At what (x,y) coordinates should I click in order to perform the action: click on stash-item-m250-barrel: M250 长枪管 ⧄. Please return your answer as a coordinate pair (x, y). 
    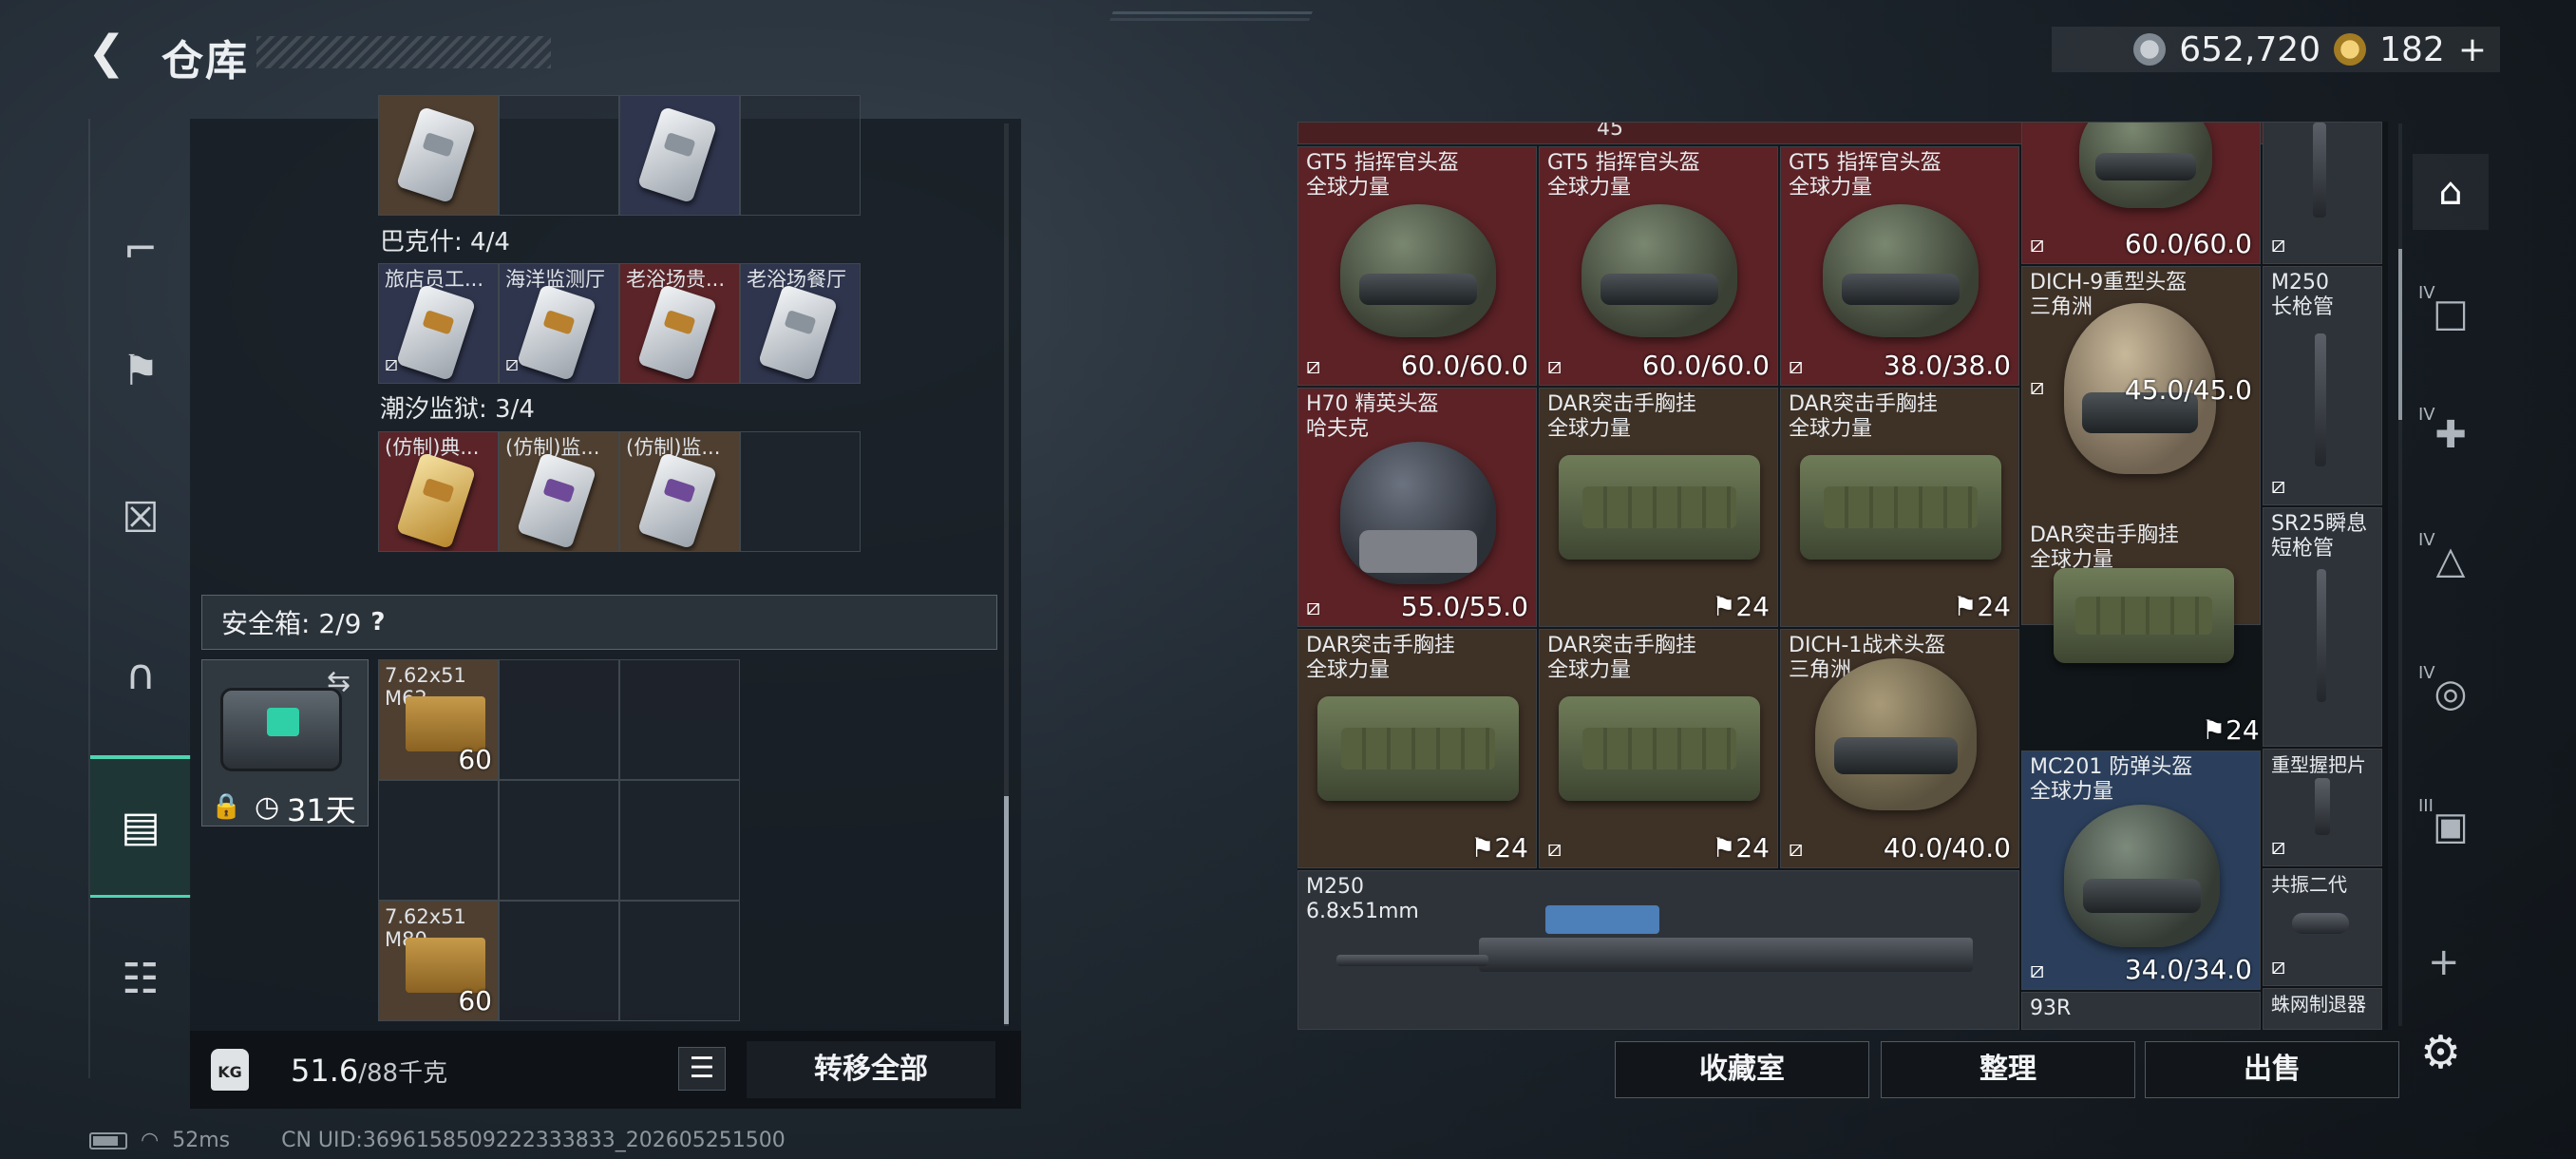
    Looking at the image, I should click on (2322, 385).